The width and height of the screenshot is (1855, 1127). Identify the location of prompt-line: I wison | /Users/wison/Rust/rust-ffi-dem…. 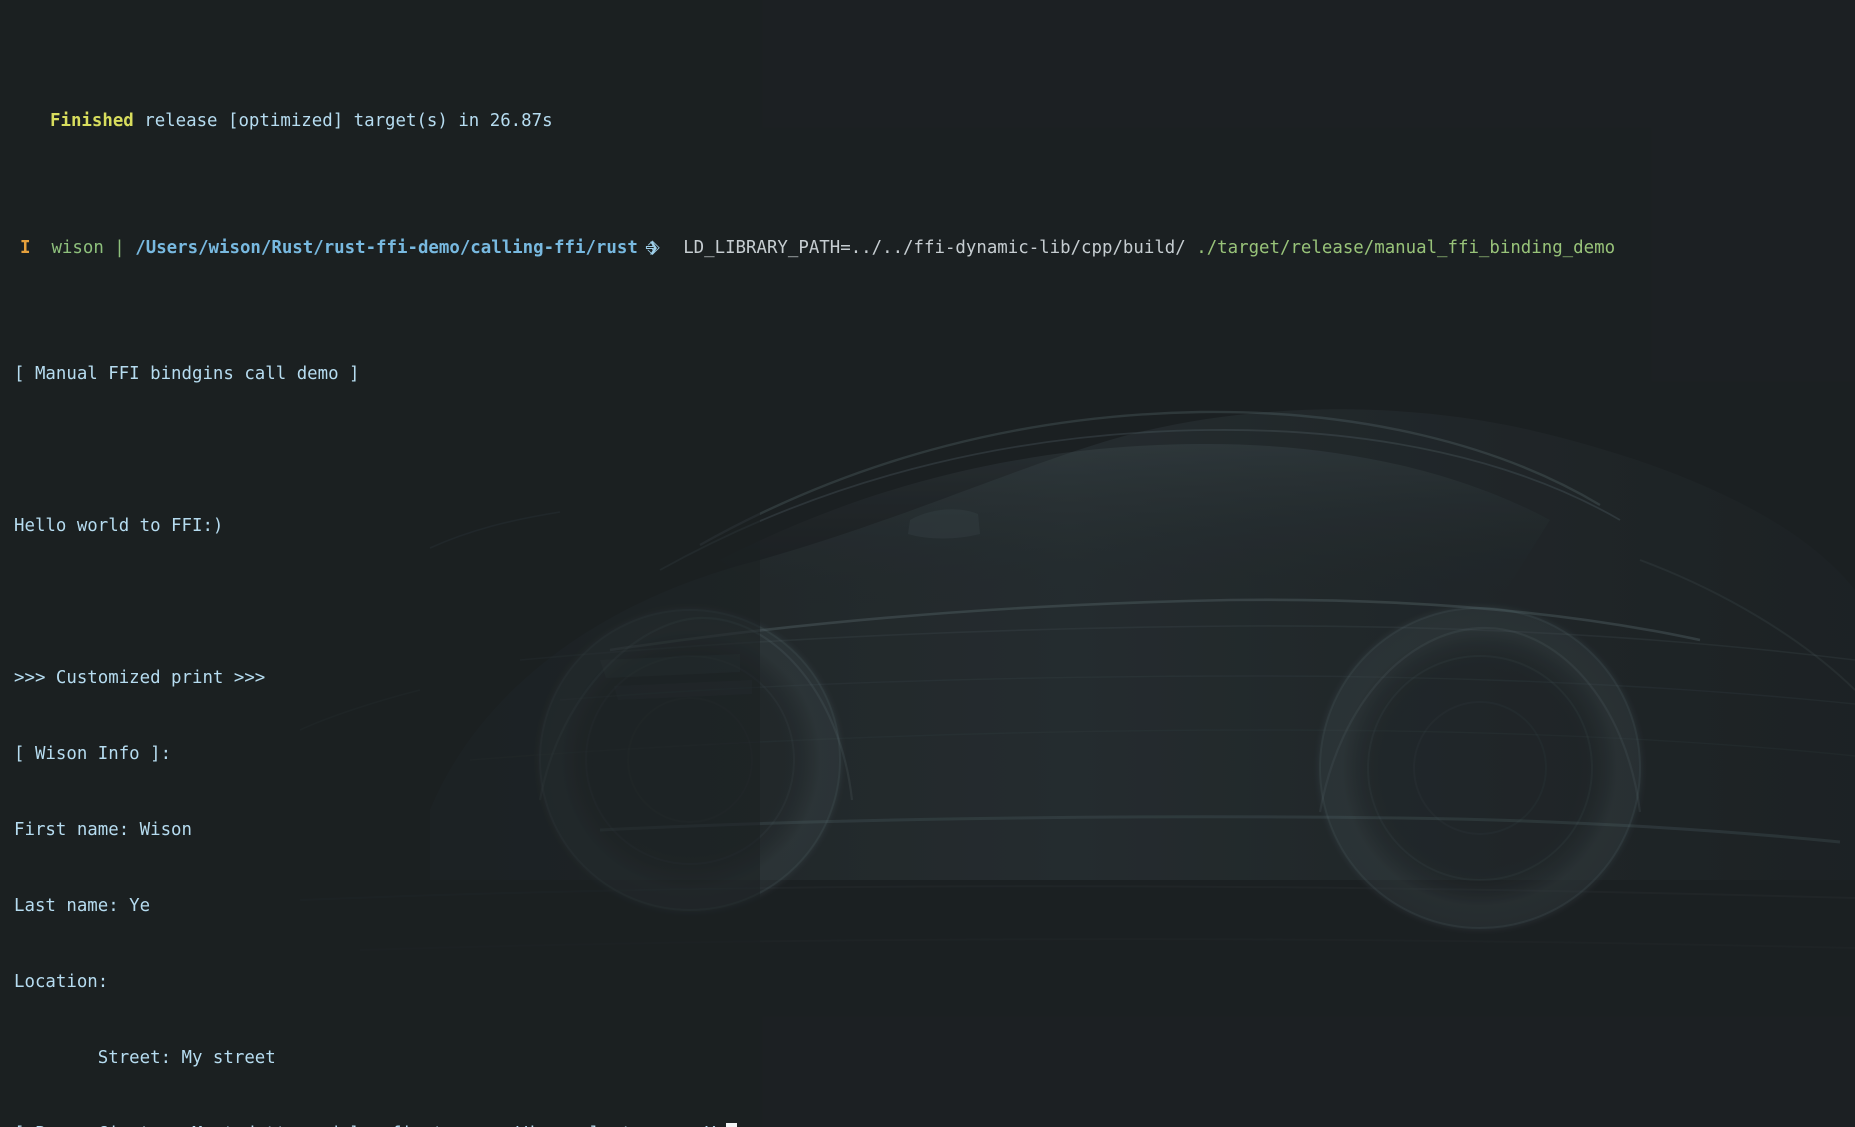
(927, 248).